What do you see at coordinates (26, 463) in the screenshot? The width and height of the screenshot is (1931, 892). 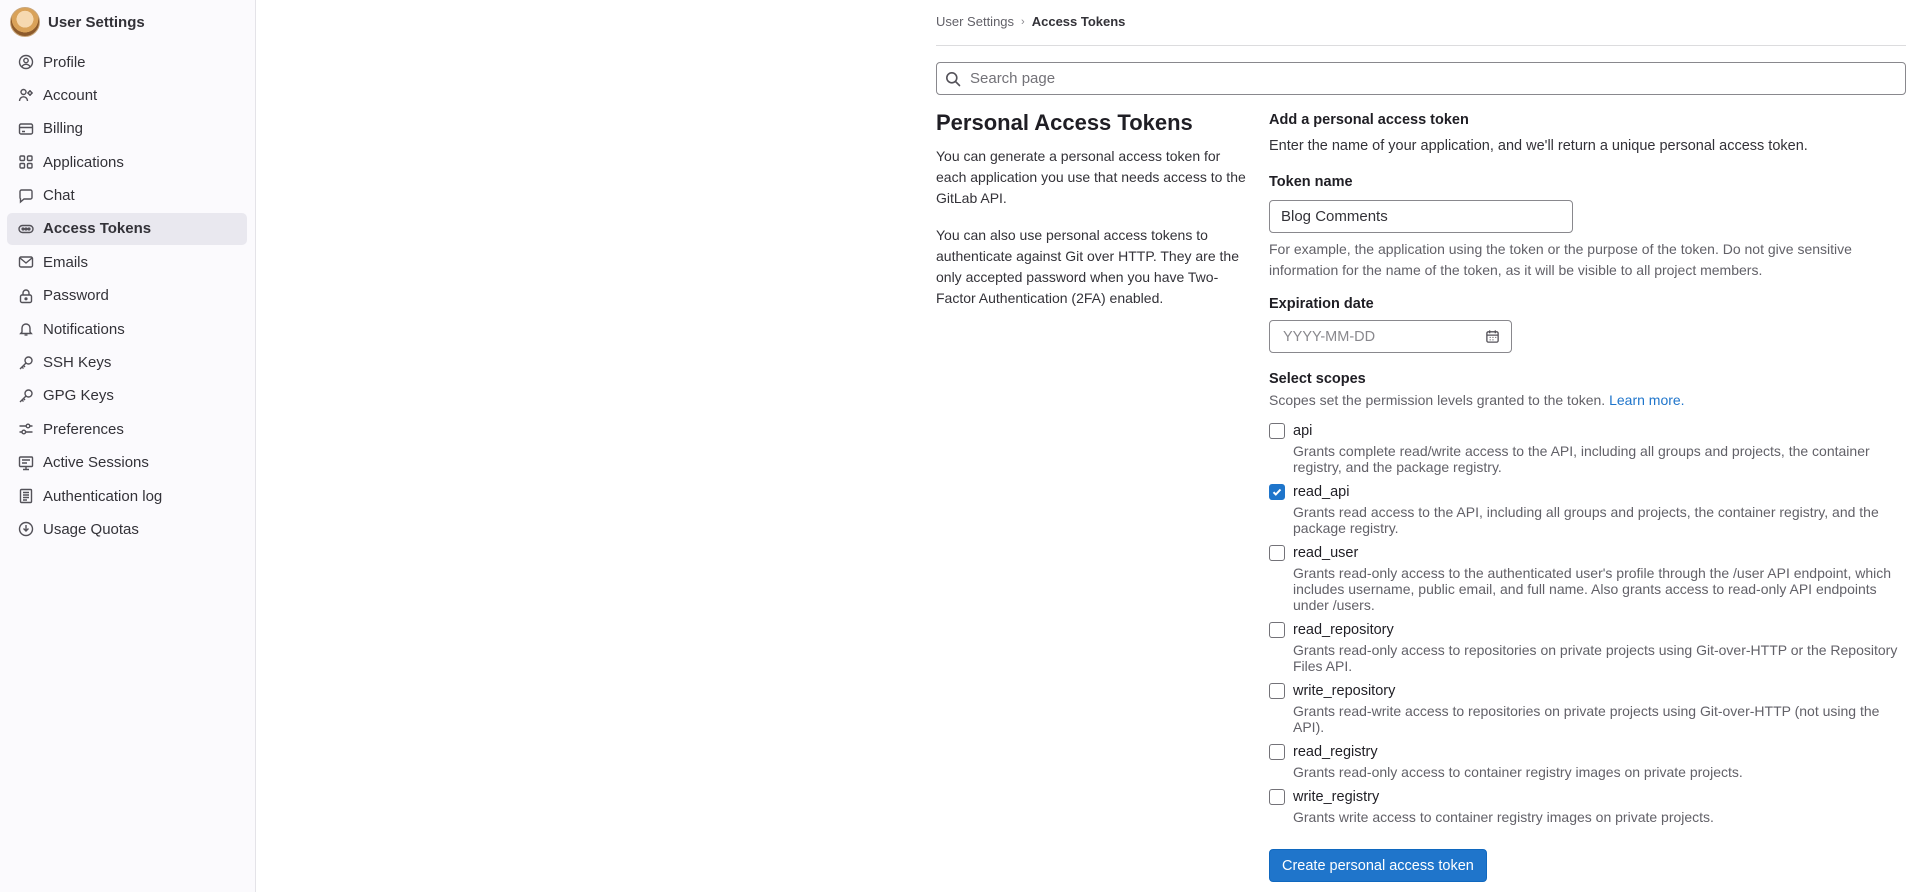 I see `monitor-icon` at bounding box center [26, 463].